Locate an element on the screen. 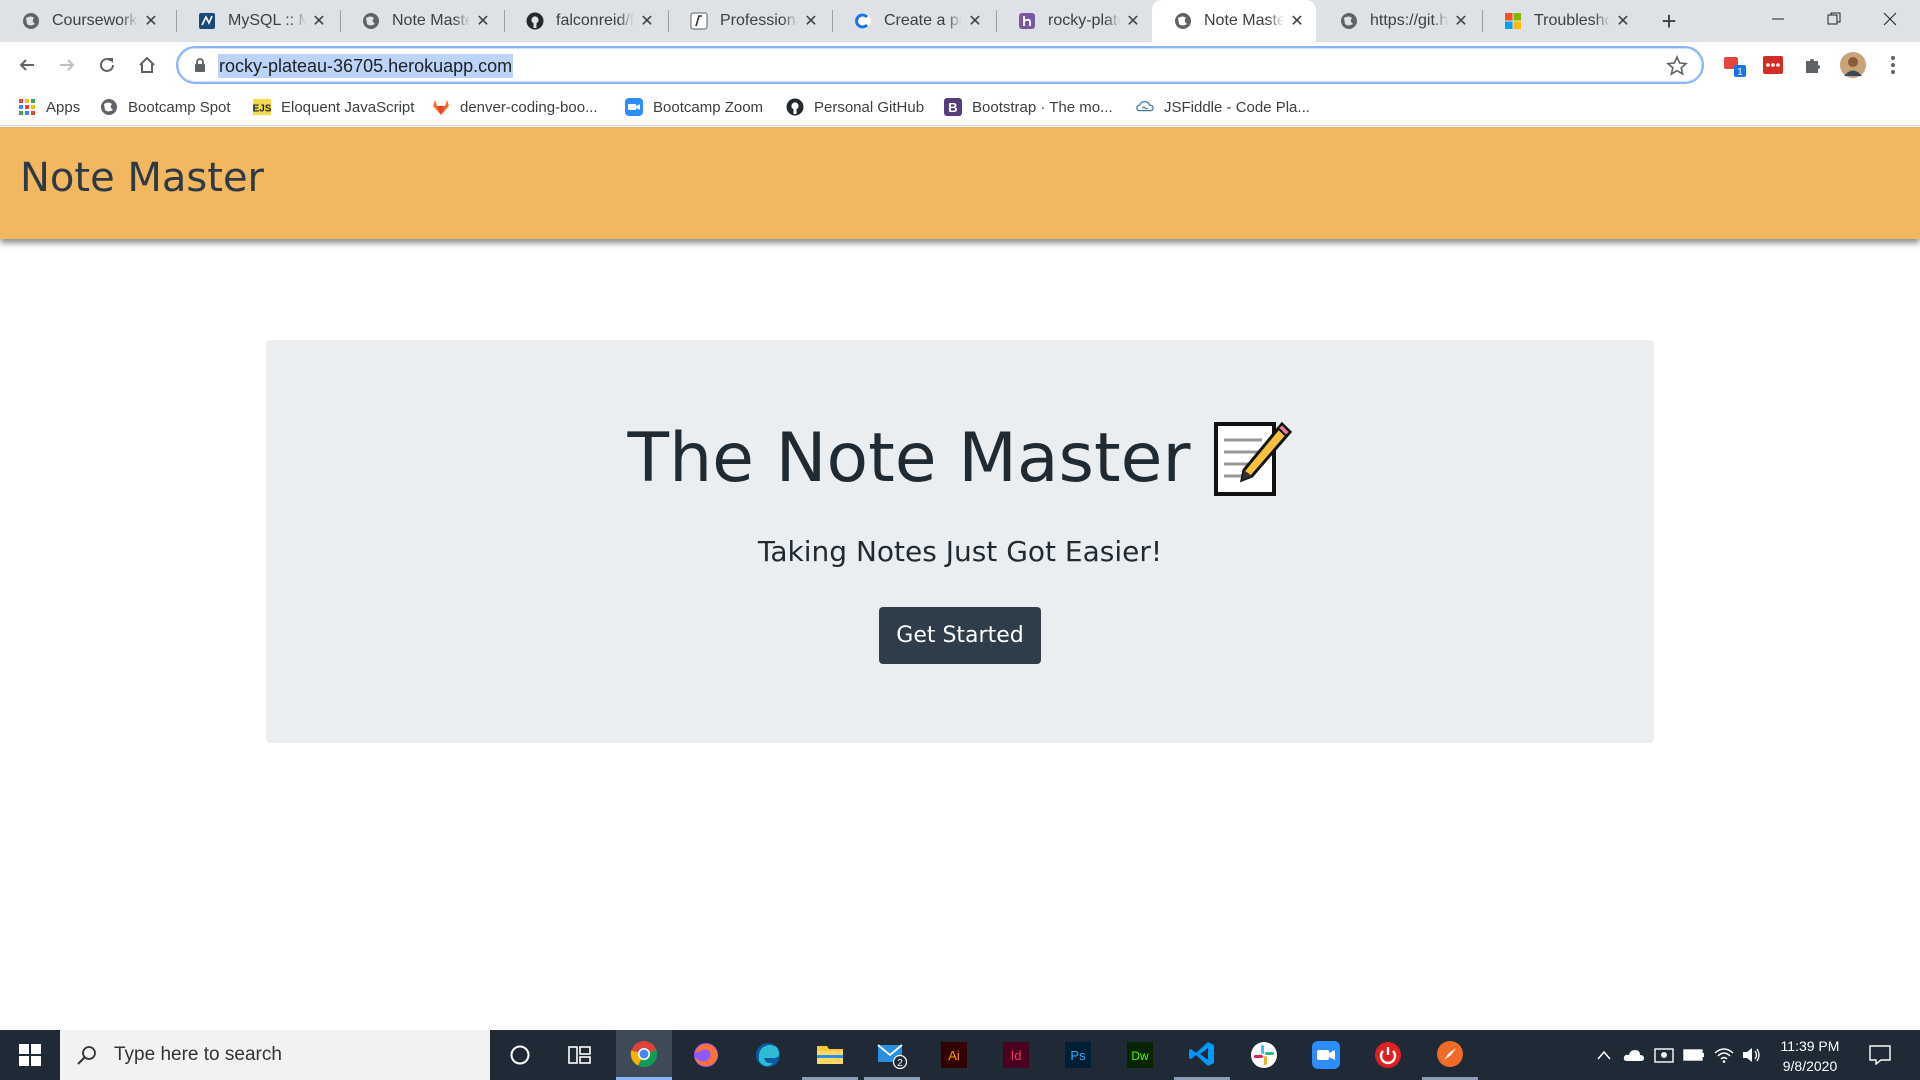 The width and height of the screenshot is (1920, 1080). tab-title: Note Master is located at coordinates (431, 20).